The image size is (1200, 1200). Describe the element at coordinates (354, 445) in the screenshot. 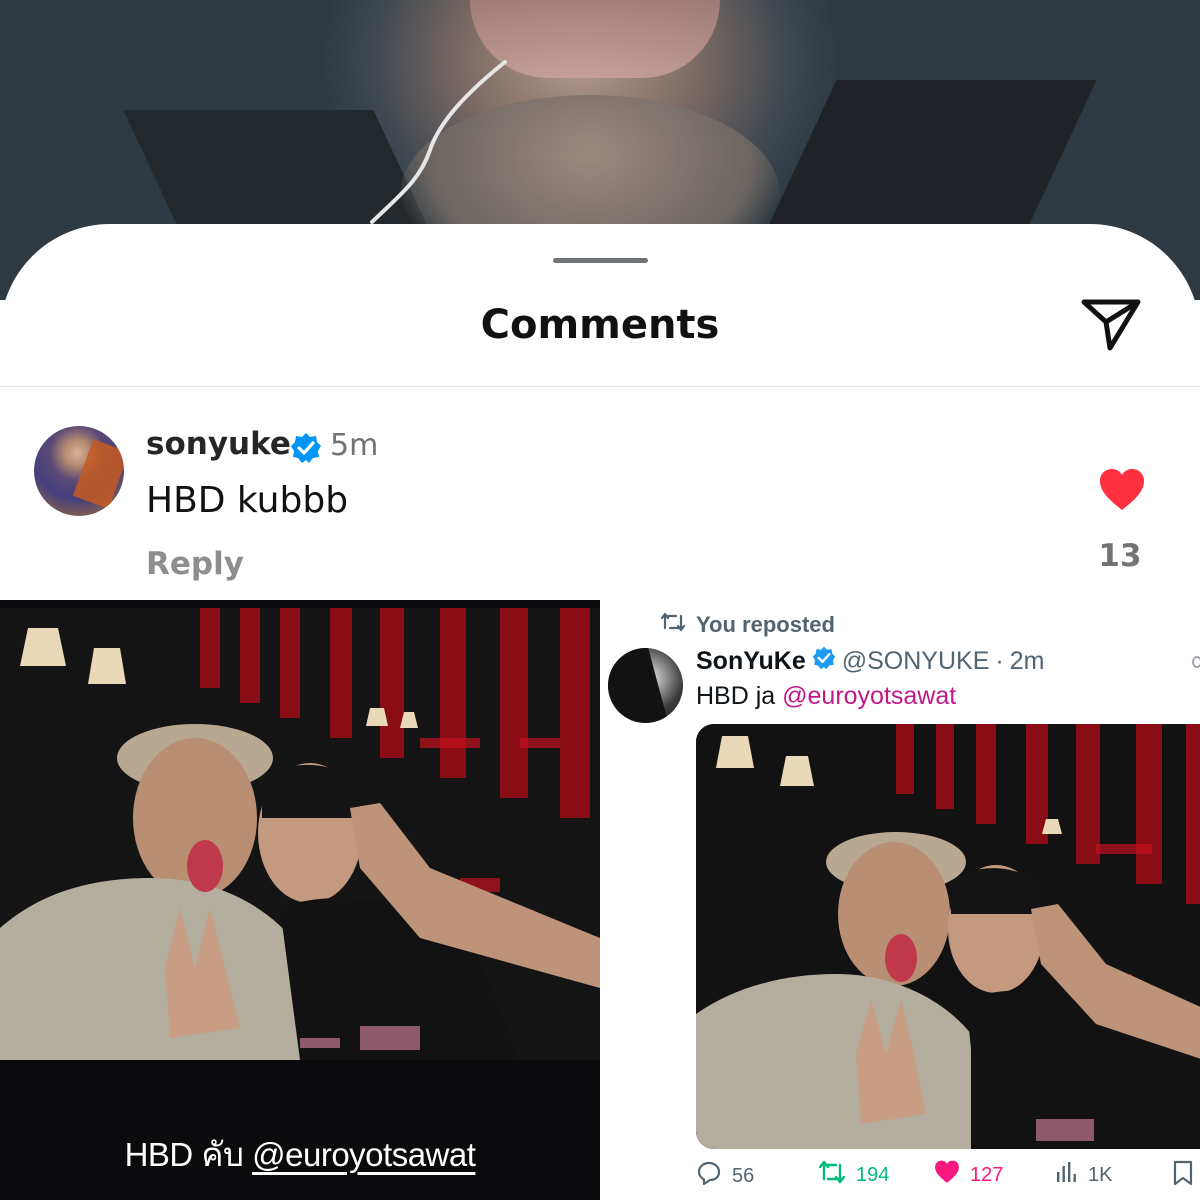

I see `comment-time: 5m` at that location.